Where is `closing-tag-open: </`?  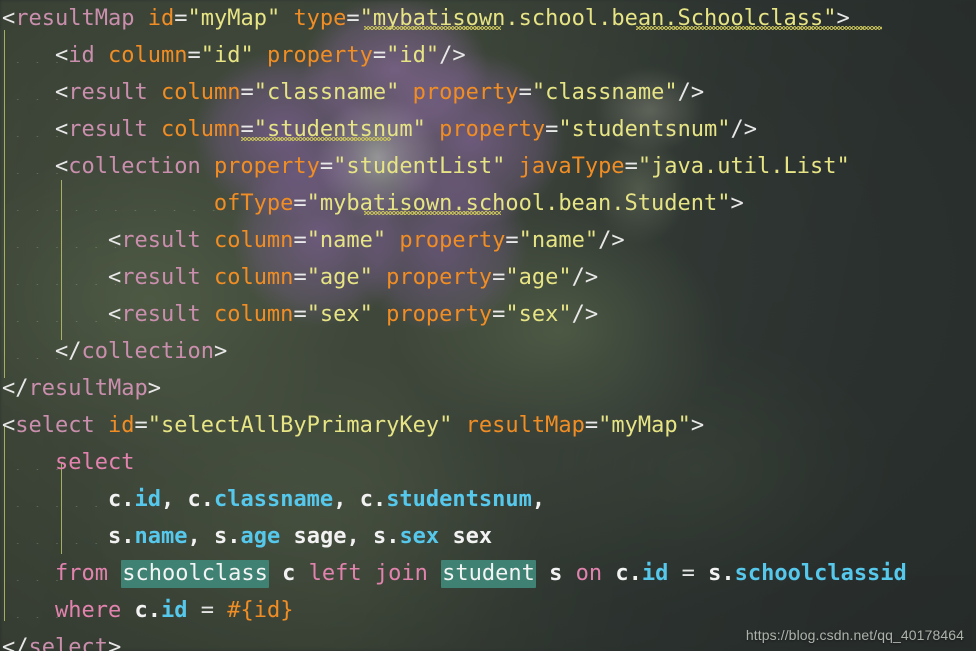
closing-tag-open: </ is located at coordinates (68, 351).